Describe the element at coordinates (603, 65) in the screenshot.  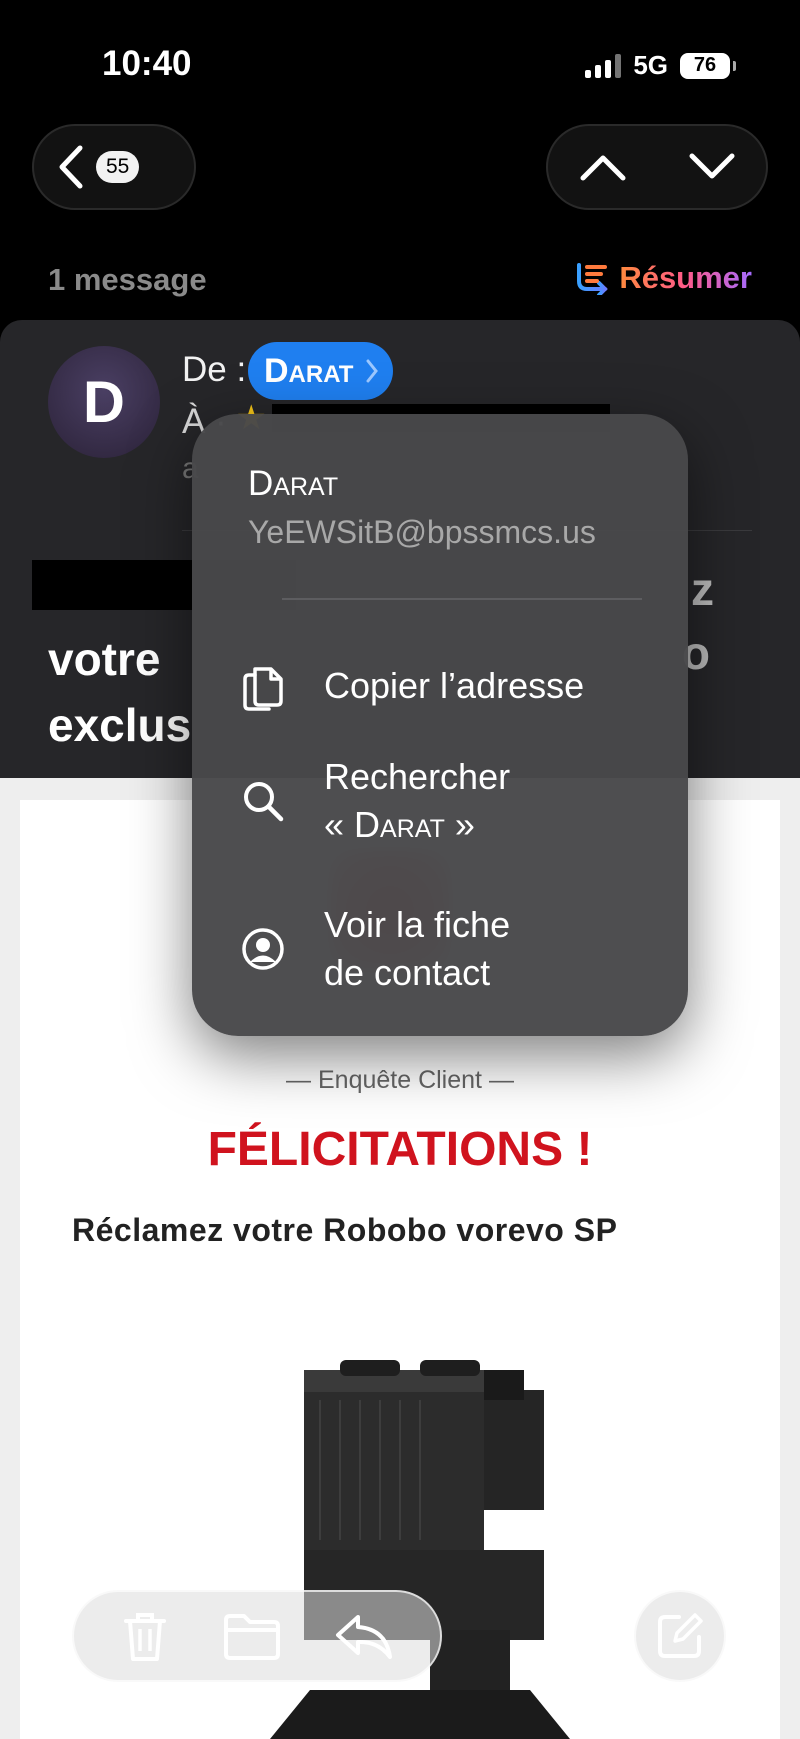
I see `cellular-signal-icon` at that location.